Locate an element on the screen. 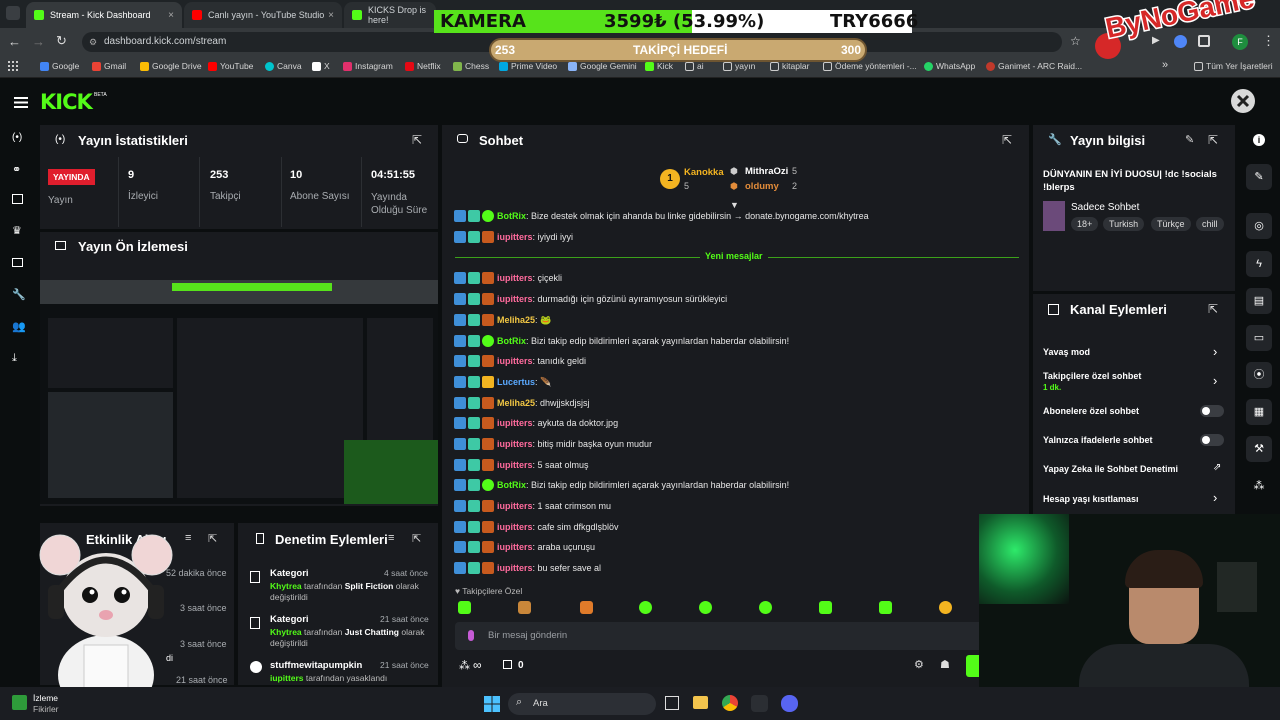 Image resolution: width=1280 pixels, height=720 pixels. bookmark-instagram: Instagram is located at coordinates (368, 66).